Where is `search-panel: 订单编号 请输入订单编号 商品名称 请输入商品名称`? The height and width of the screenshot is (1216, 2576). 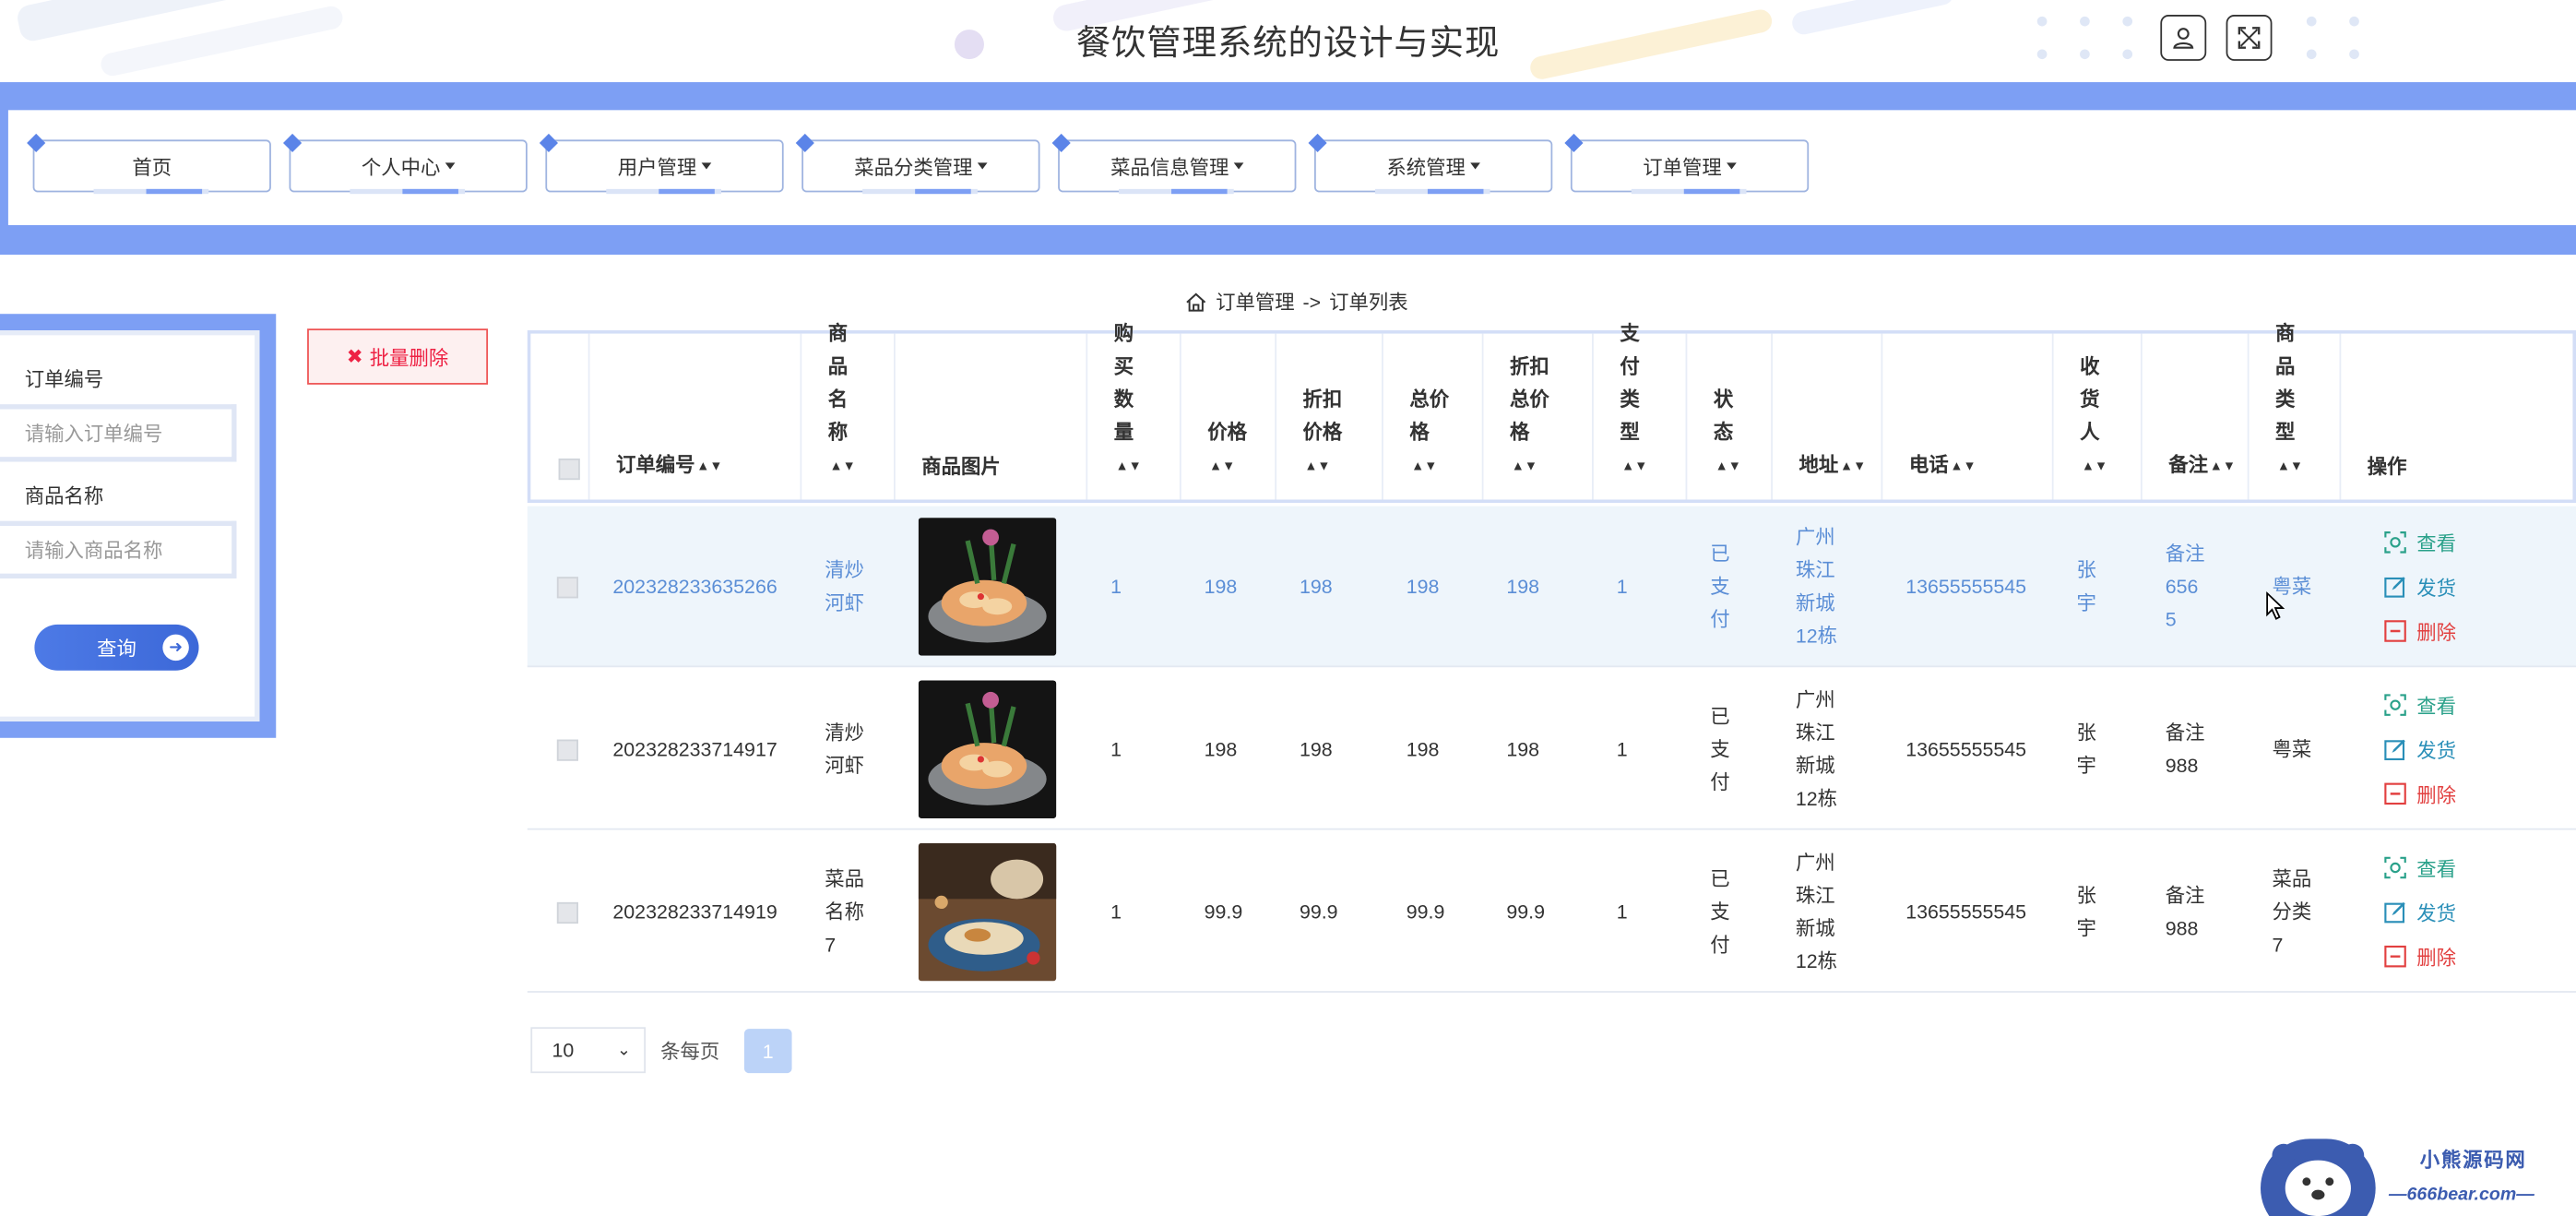 search-panel: 订单编号 请输入订单编号 商品名称 请输入商品名称 is located at coordinates (138, 526).